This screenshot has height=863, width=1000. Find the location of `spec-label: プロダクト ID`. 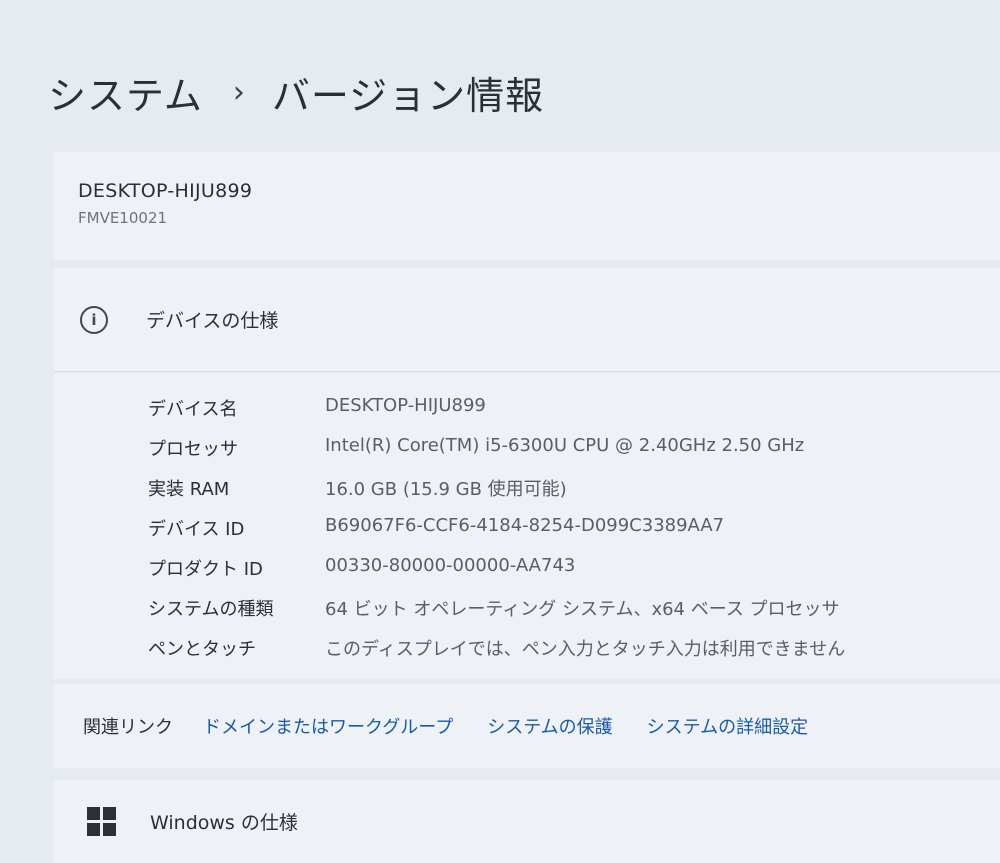

spec-label: プロダクト ID is located at coordinates (205, 569).